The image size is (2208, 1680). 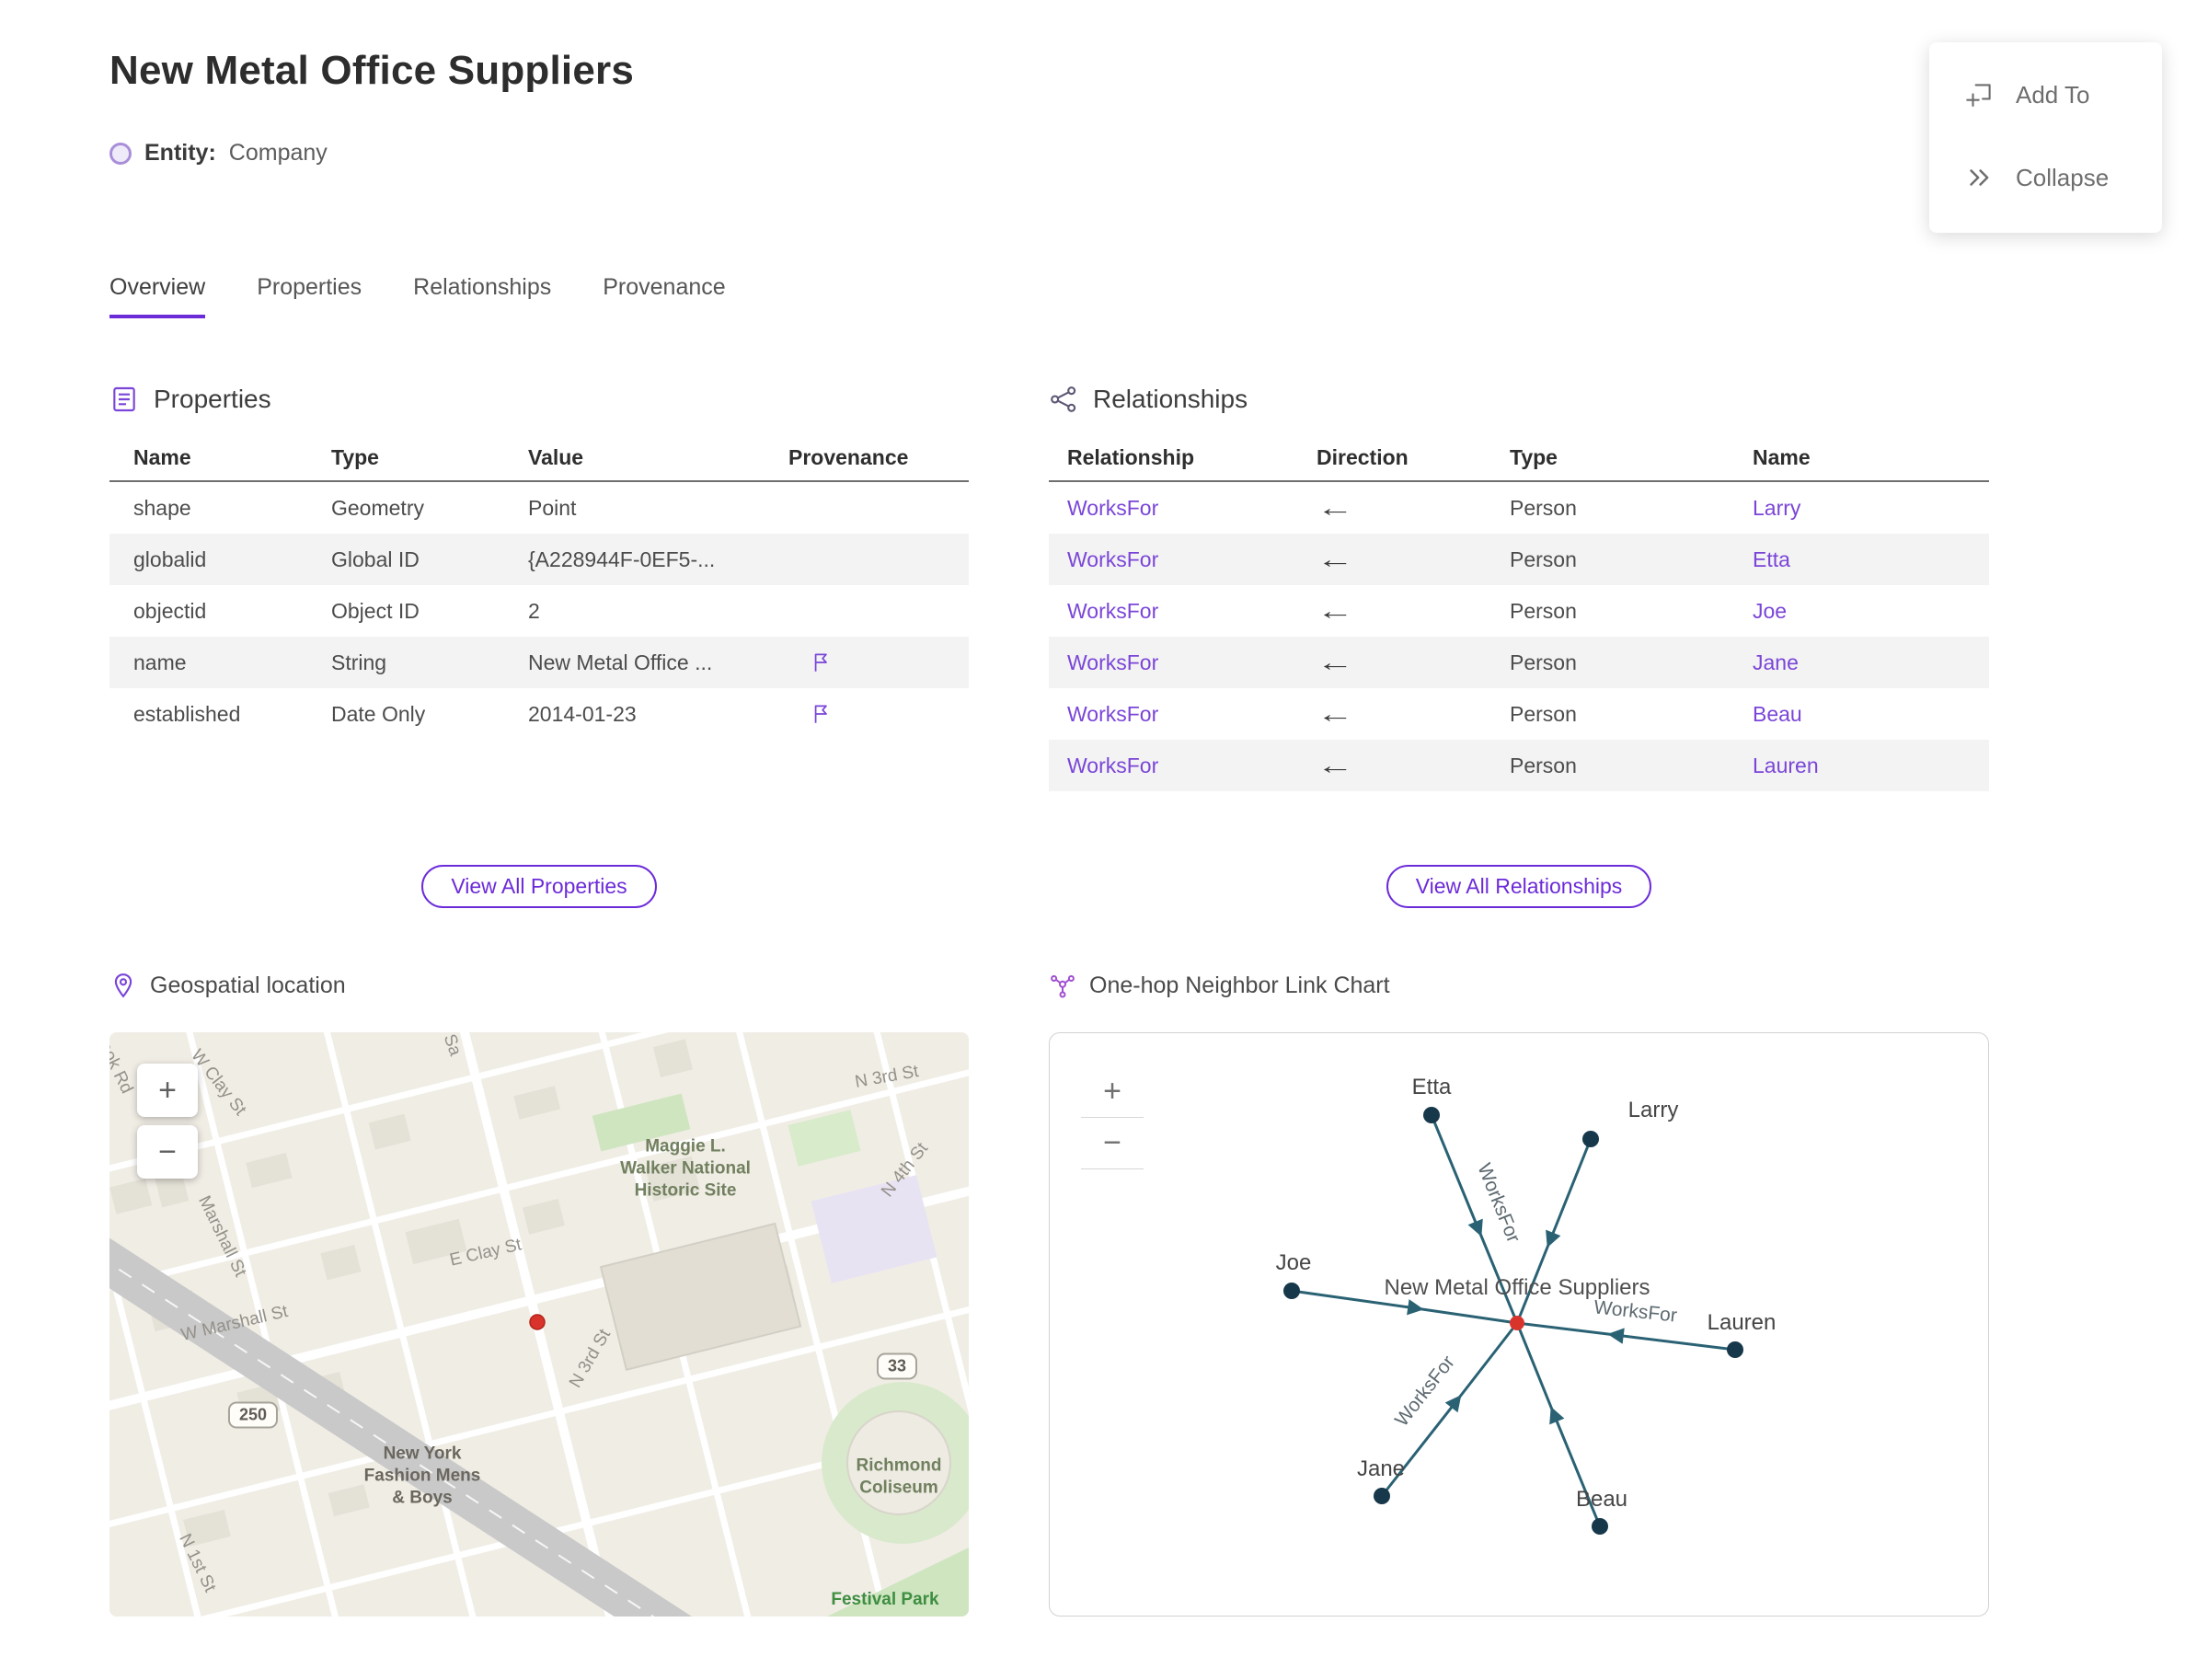 I want to click on node-label: Joe, so click(x=1294, y=1262).